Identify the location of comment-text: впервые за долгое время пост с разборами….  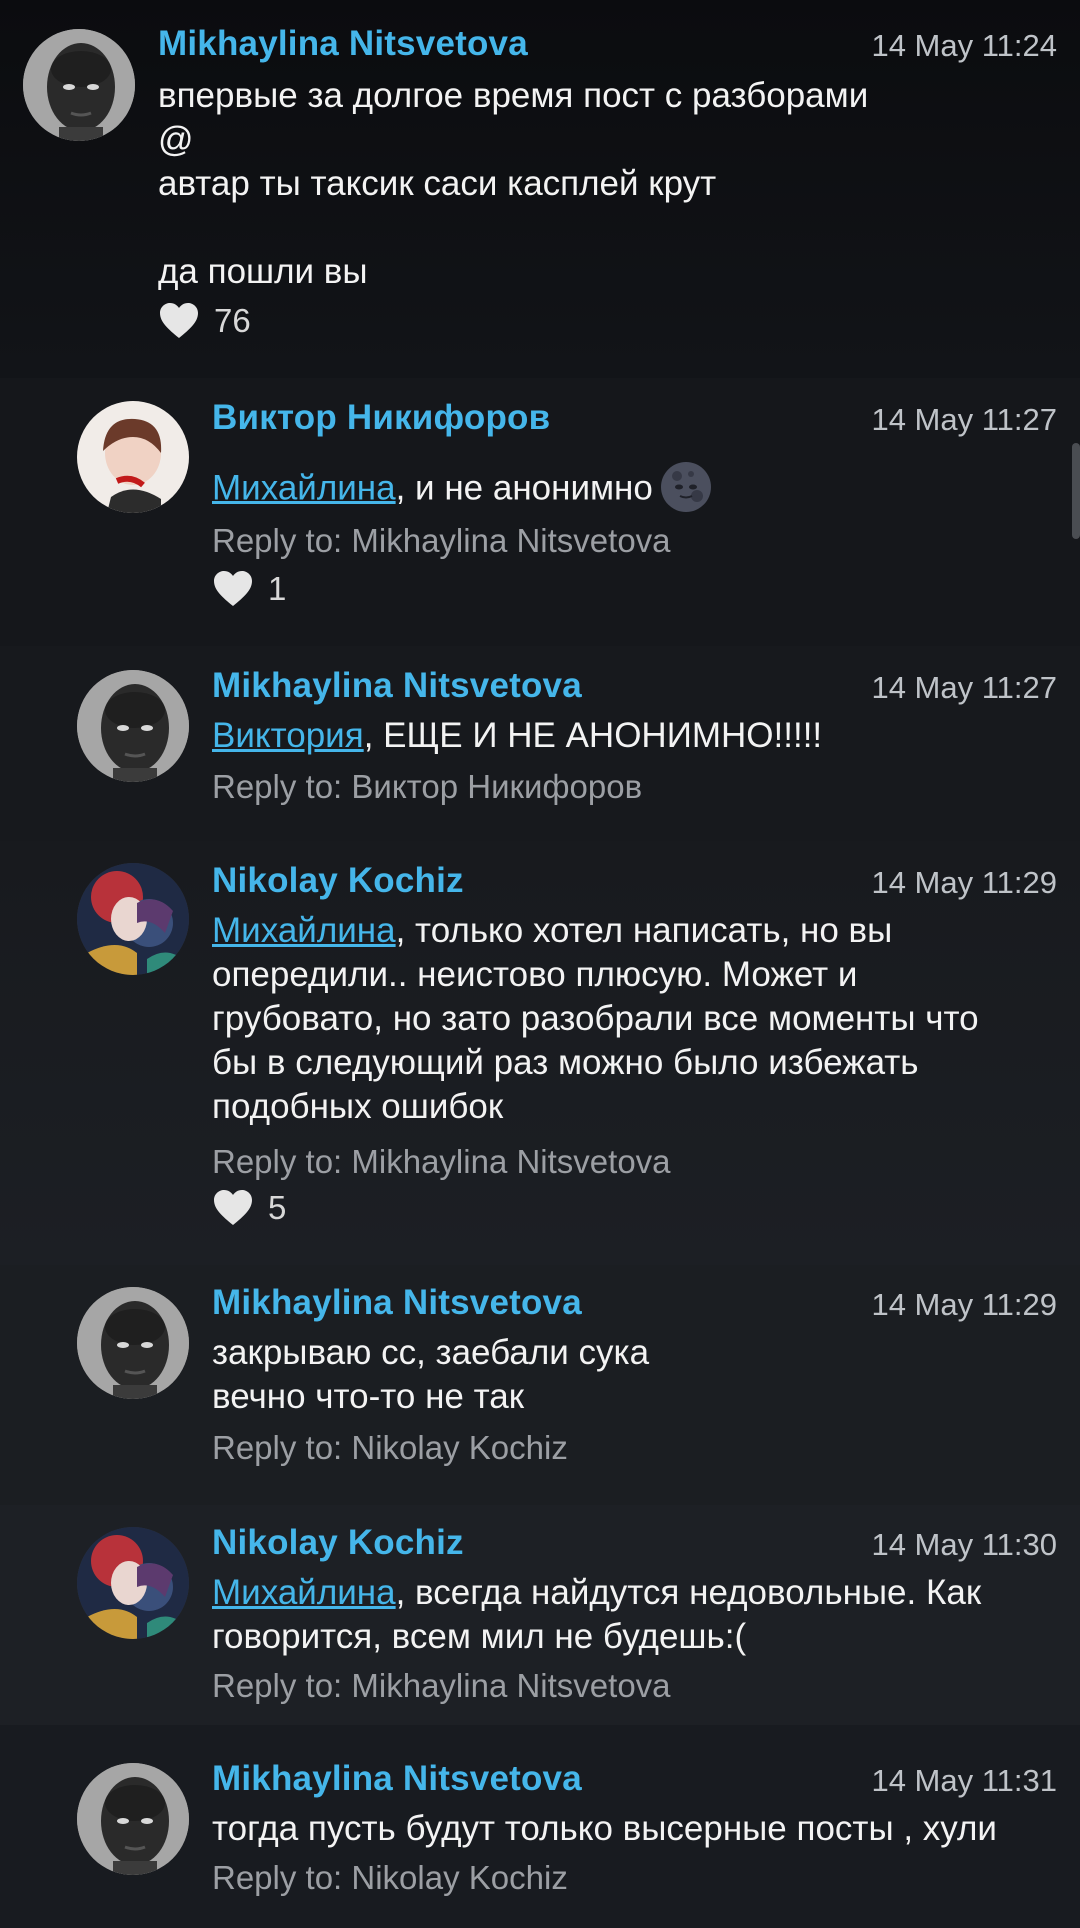
(513, 183).